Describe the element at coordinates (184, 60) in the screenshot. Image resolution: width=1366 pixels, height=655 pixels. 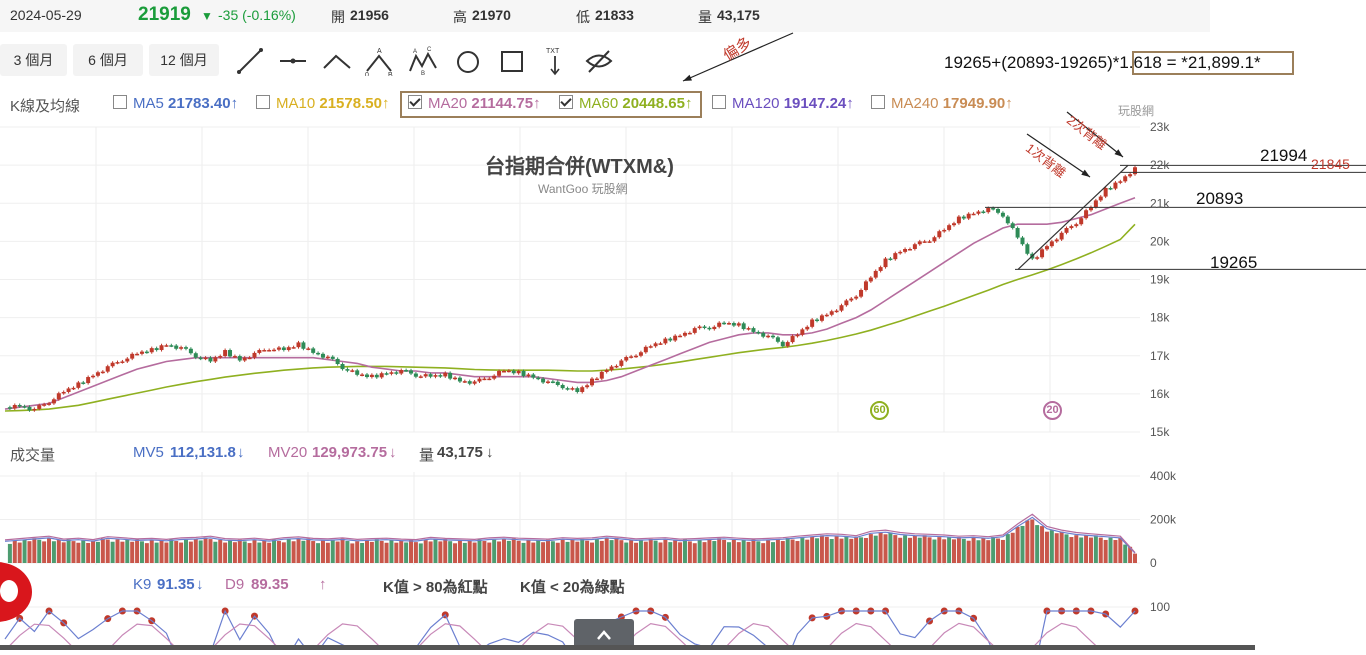
I see `period-12m-button: 12 個月` at that location.